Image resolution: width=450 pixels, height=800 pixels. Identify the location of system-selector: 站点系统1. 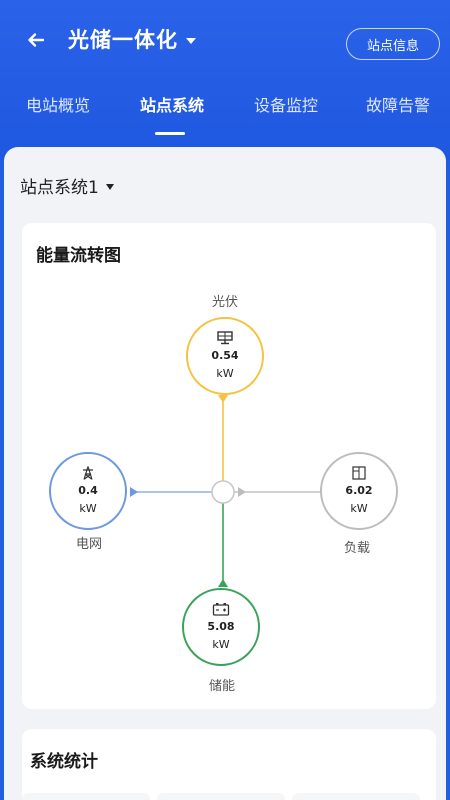
(67, 185).